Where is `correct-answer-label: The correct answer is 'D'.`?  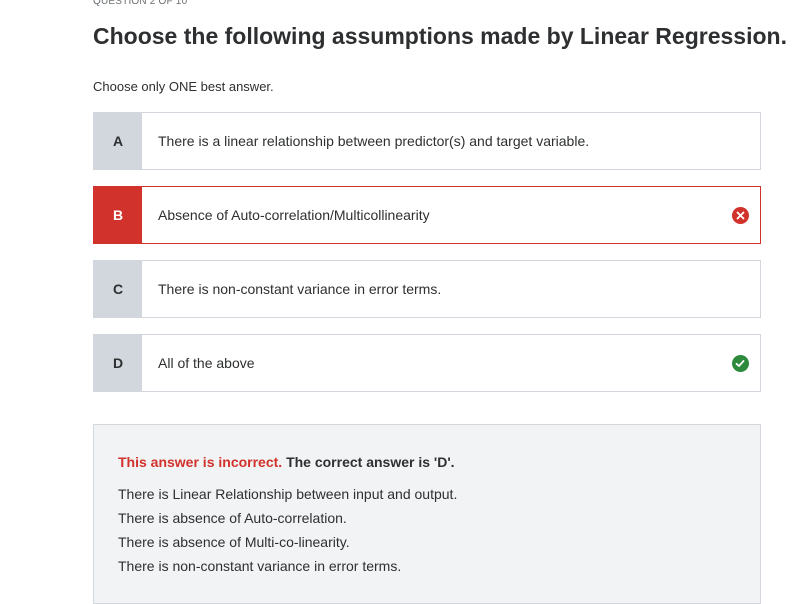
correct-answer-label: The correct answer is 'D'. is located at coordinates (370, 462).